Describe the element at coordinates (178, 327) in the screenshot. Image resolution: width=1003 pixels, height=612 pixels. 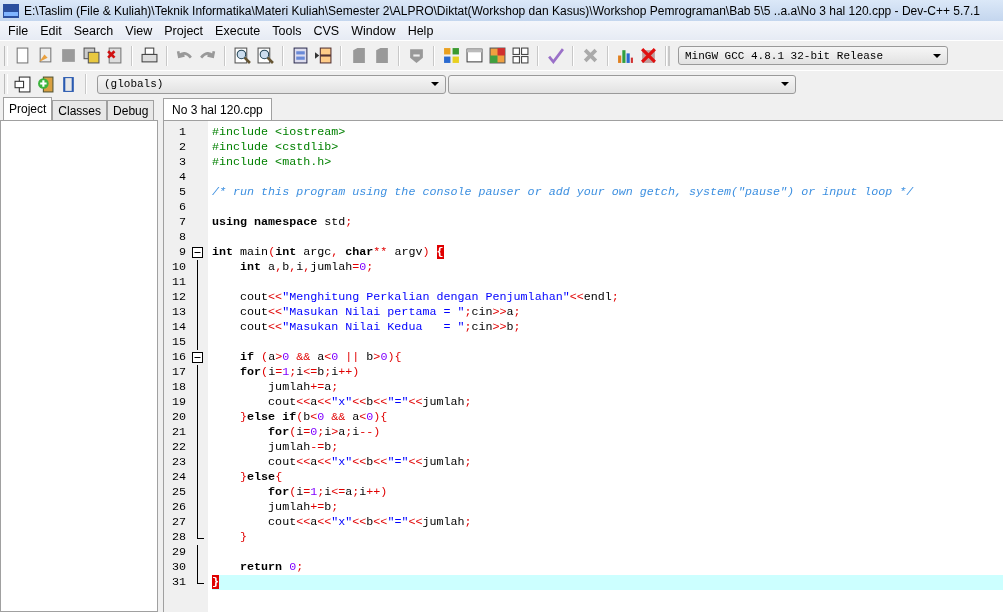
I see `line-number: 14` at that location.